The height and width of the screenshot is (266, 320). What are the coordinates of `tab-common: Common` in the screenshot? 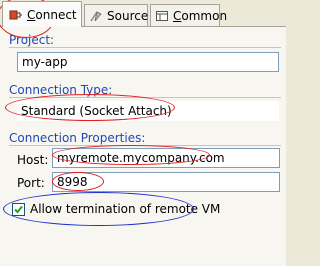 It's located at (188, 15).